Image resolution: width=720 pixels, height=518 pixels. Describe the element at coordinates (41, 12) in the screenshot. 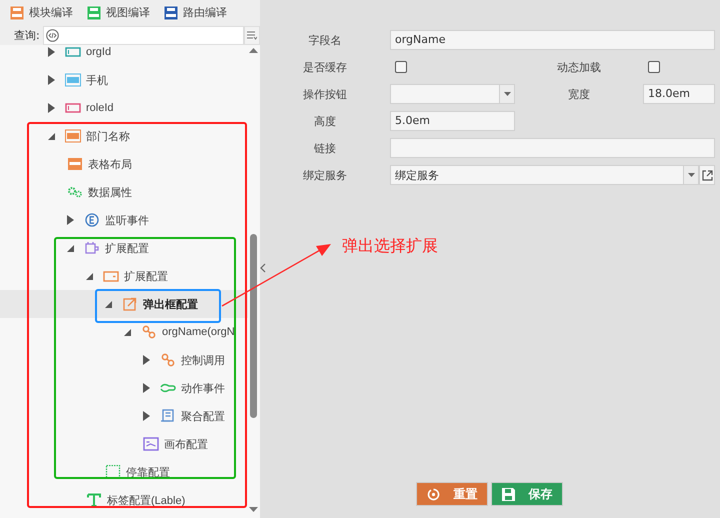

I see `toolbar-button: 模块编译` at that location.